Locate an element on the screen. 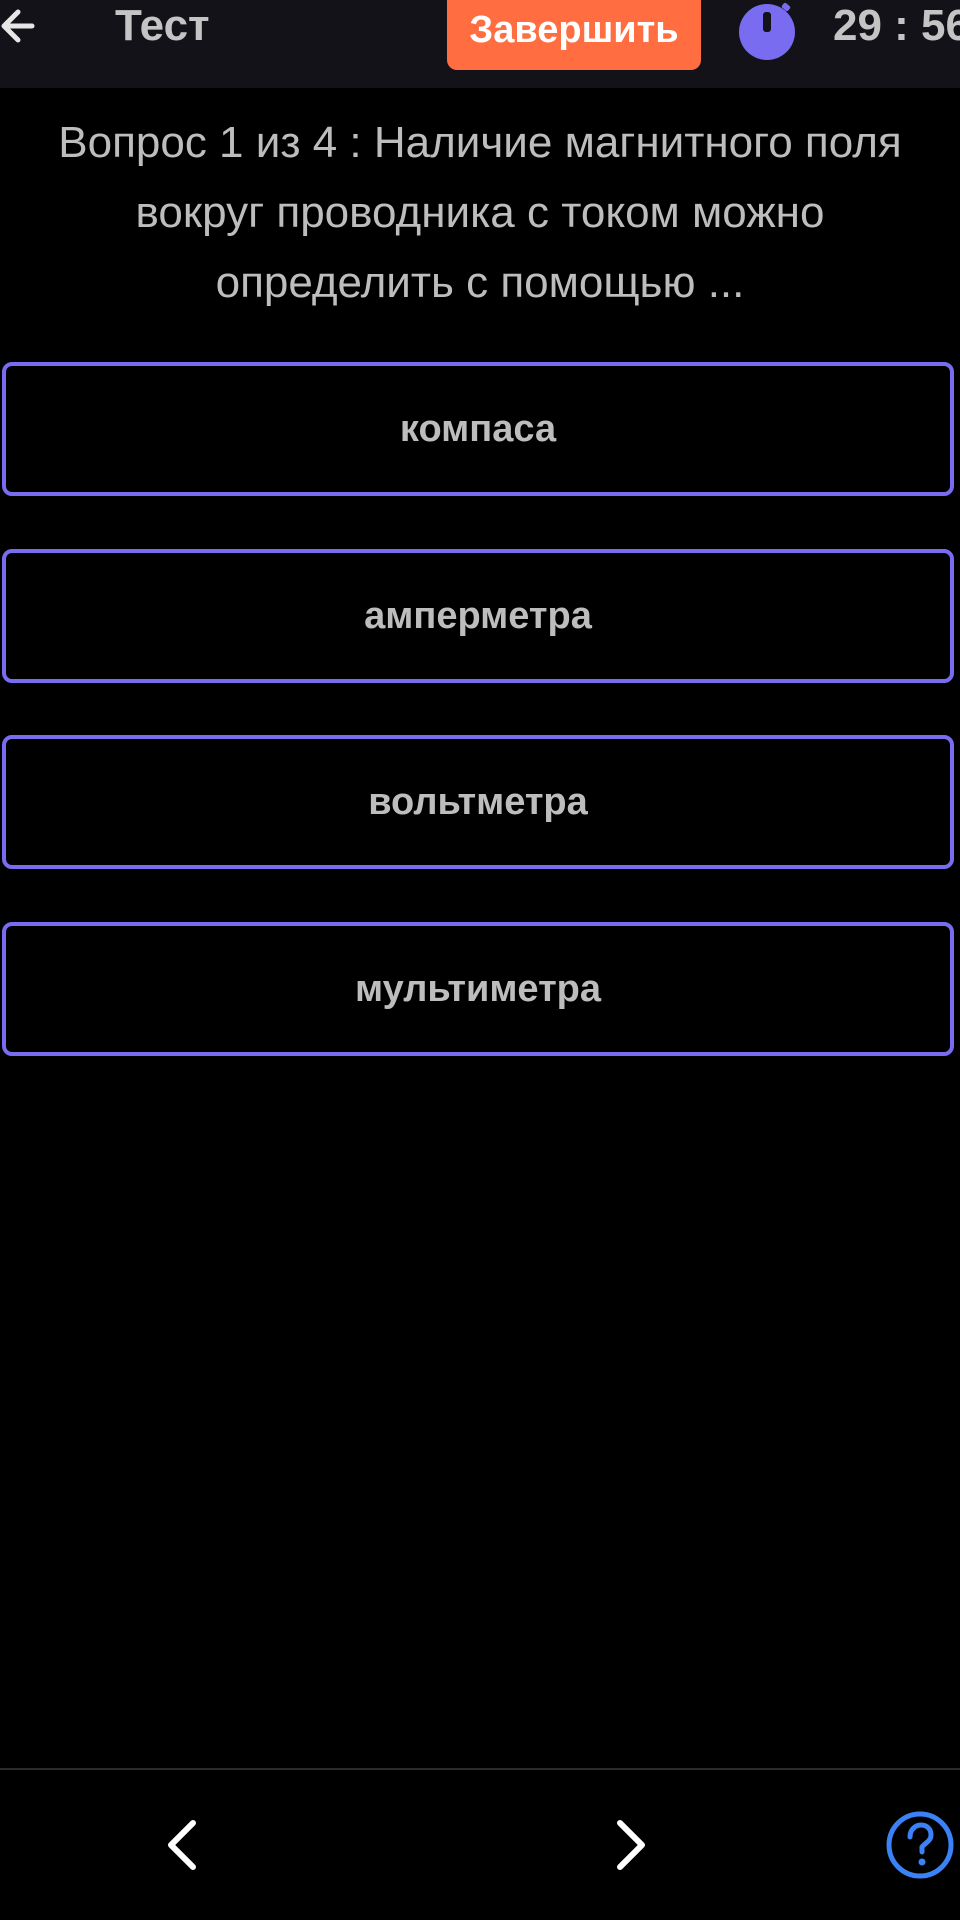  answer-option: мультиметра is located at coordinates (478, 989).